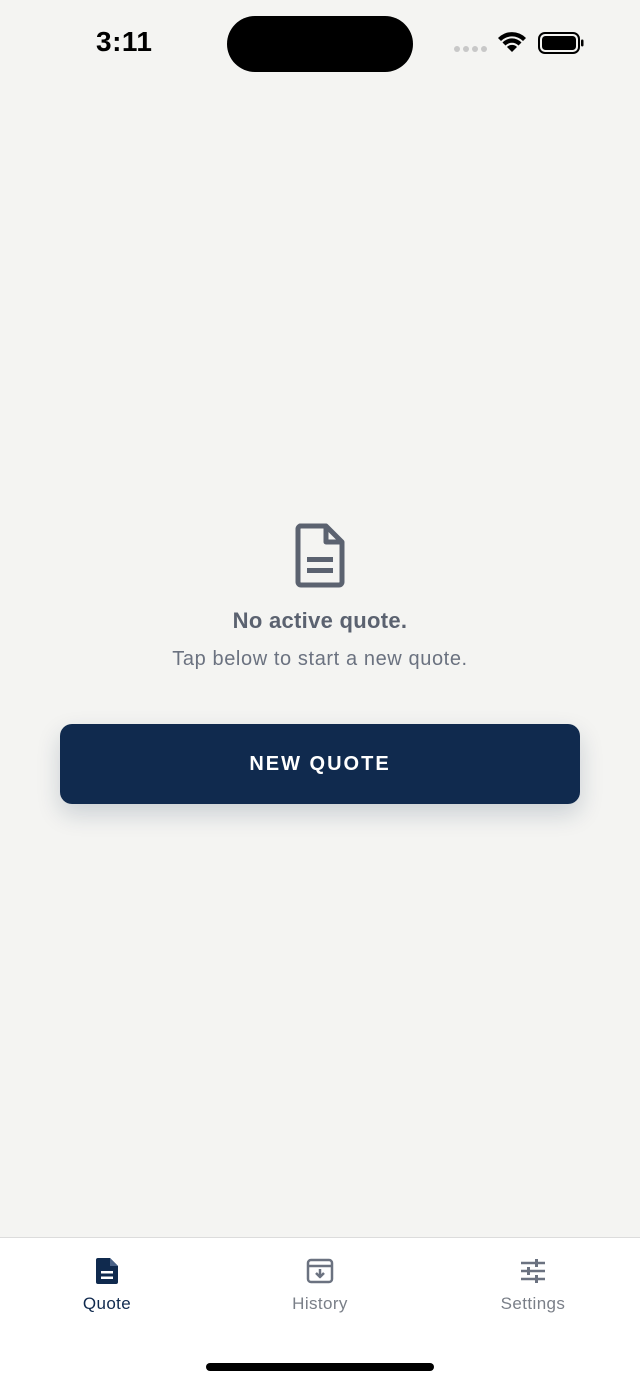 The width and height of the screenshot is (640, 1385). Describe the element at coordinates (320, 620) in the screenshot. I see `empty-state-title: No active quote.` at that location.